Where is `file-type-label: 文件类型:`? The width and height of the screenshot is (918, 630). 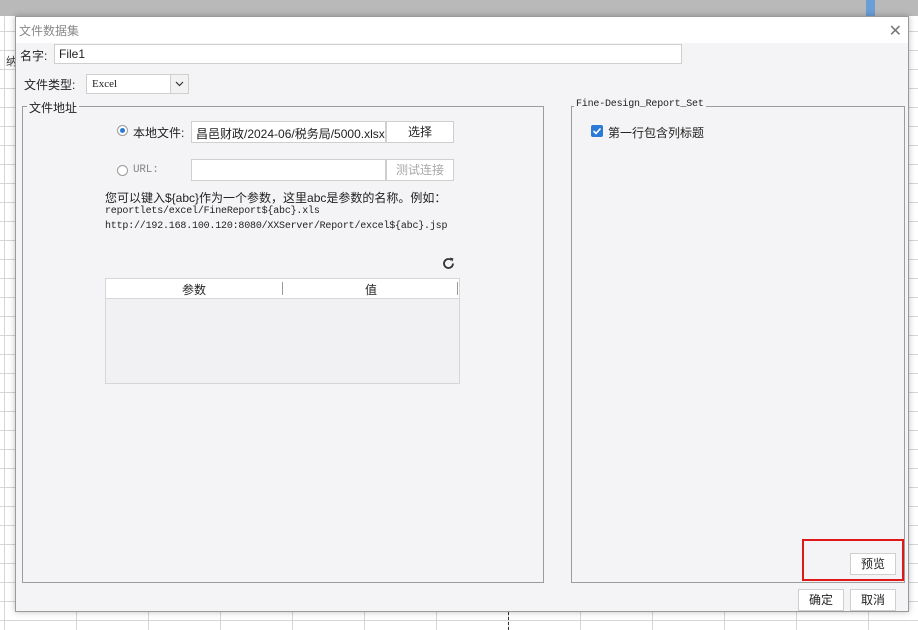 file-type-label: 文件类型: is located at coordinates (50, 85).